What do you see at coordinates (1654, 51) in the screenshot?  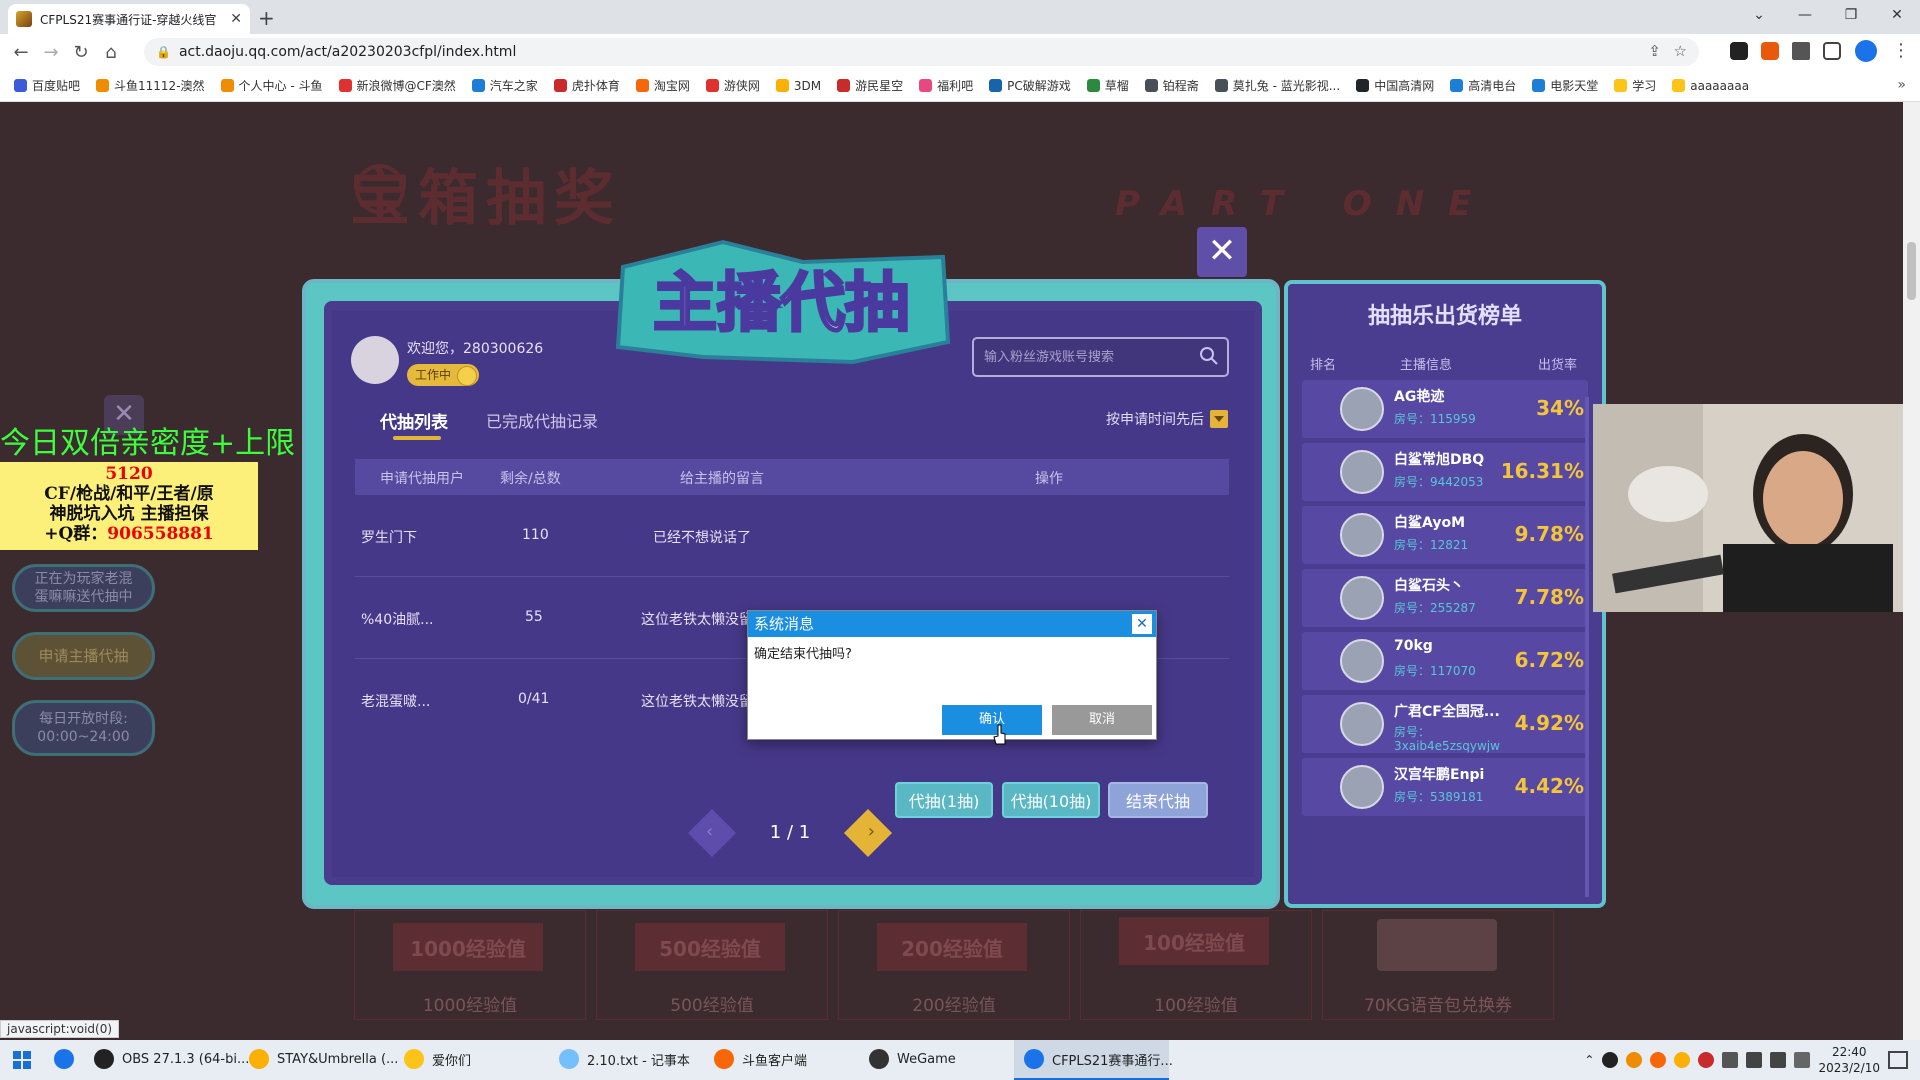 I see `share-icon: ⇪` at bounding box center [1654, 51].